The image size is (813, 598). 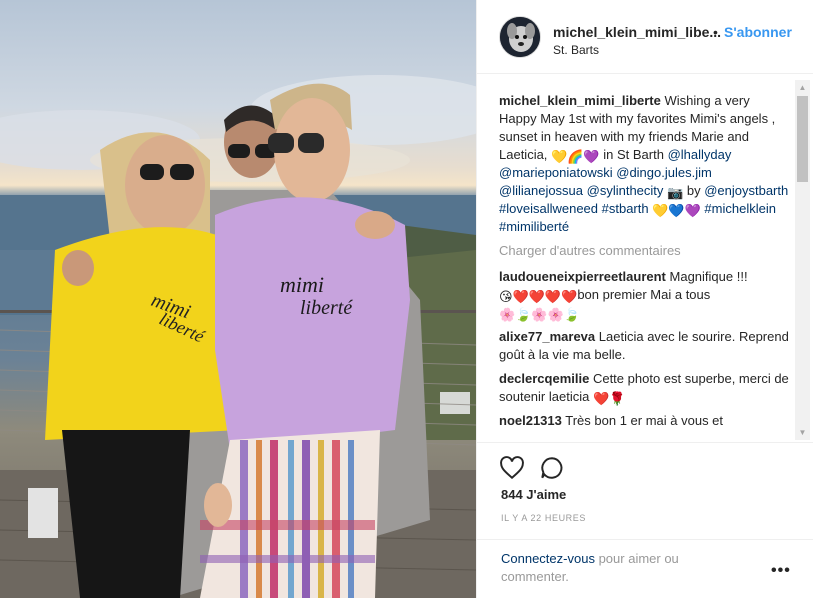 I want to click on caption-username: michel_klein_mimi_liberte, so click(x=580, y=100).